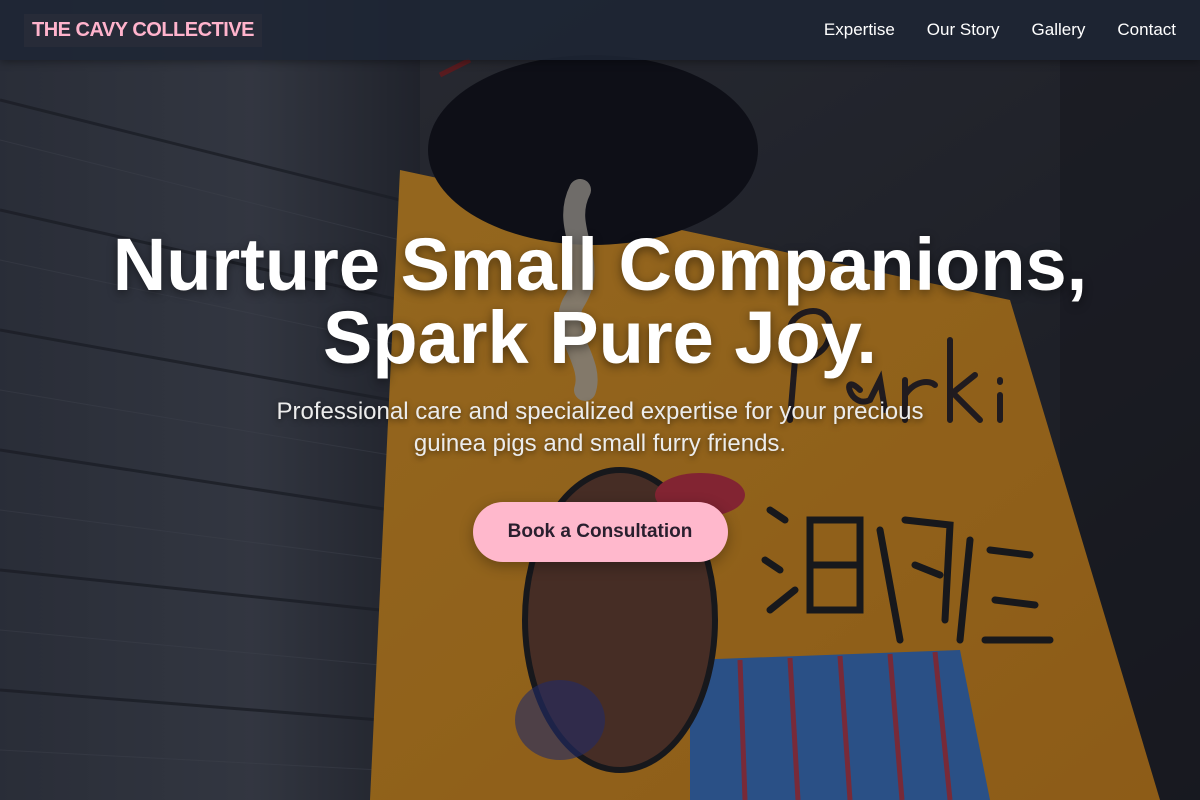  Describe the element at coordinates (600, 532) in the screenshot. I see `book-consultation-button: Book a Consultation` at that location.